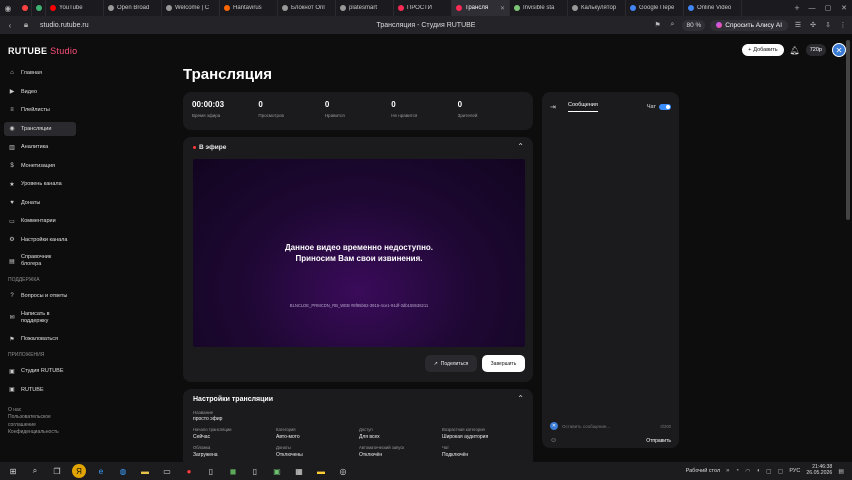  Describe the element at coordinates (848, 248) in the screenshot. I see `page-scrollbar` at that location.